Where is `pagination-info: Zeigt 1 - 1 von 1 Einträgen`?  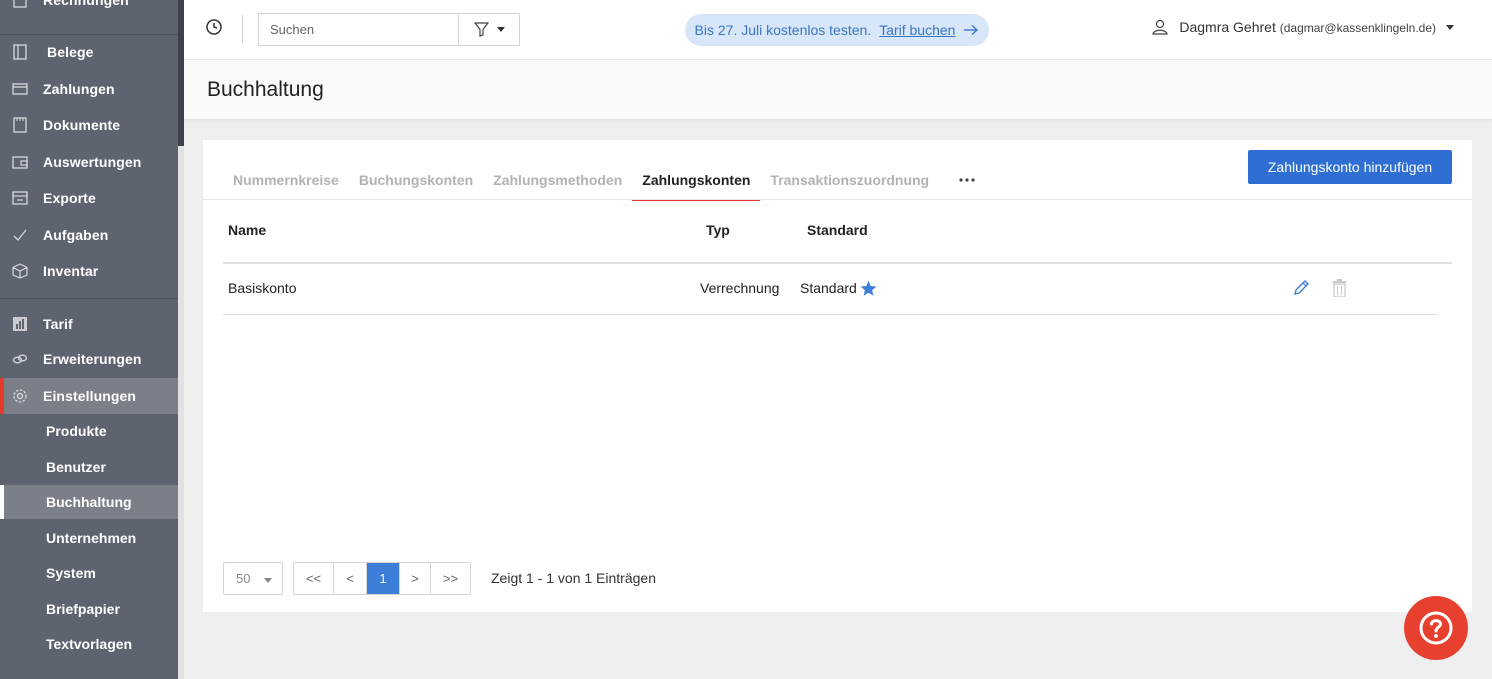
pagination-info: Zeigt 1 - 1 von 1 Einträgen is located at coordinates (573, 578).